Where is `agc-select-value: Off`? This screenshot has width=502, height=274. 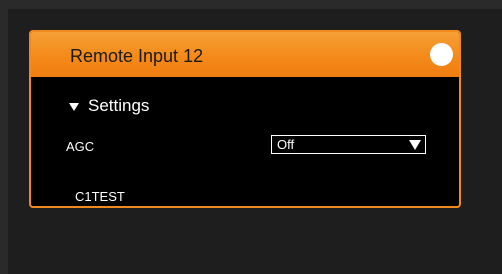
agc-select-value: Off is located at coordinates (286, 144).